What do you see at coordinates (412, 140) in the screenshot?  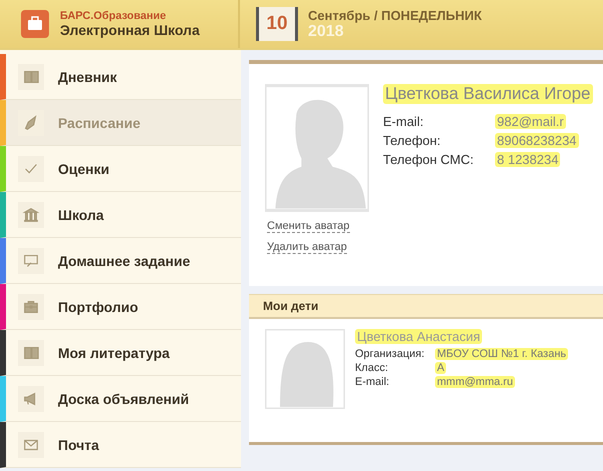 I see `field-label: Телефон:` at bounding box center [412, 140].